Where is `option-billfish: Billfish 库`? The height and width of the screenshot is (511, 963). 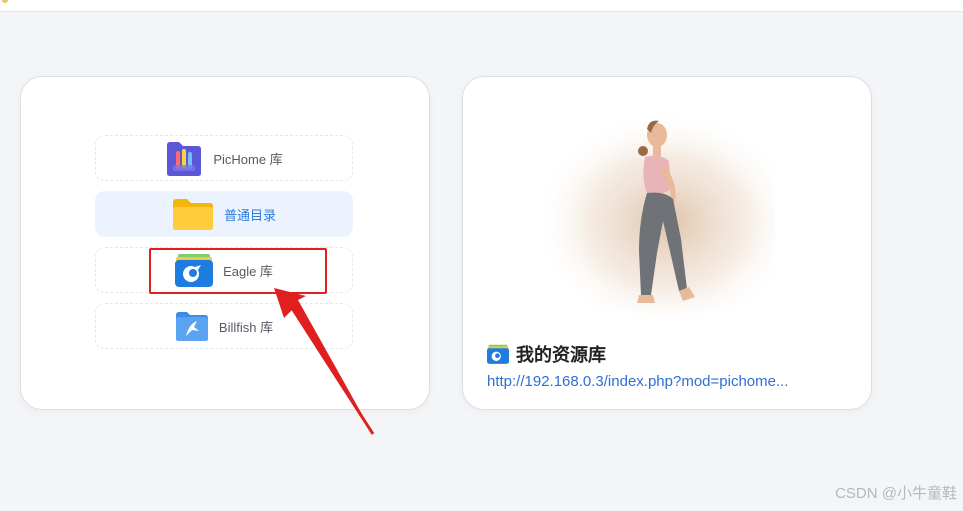
option-billfish: Billfish 库 is located at coordinates (224, 326).